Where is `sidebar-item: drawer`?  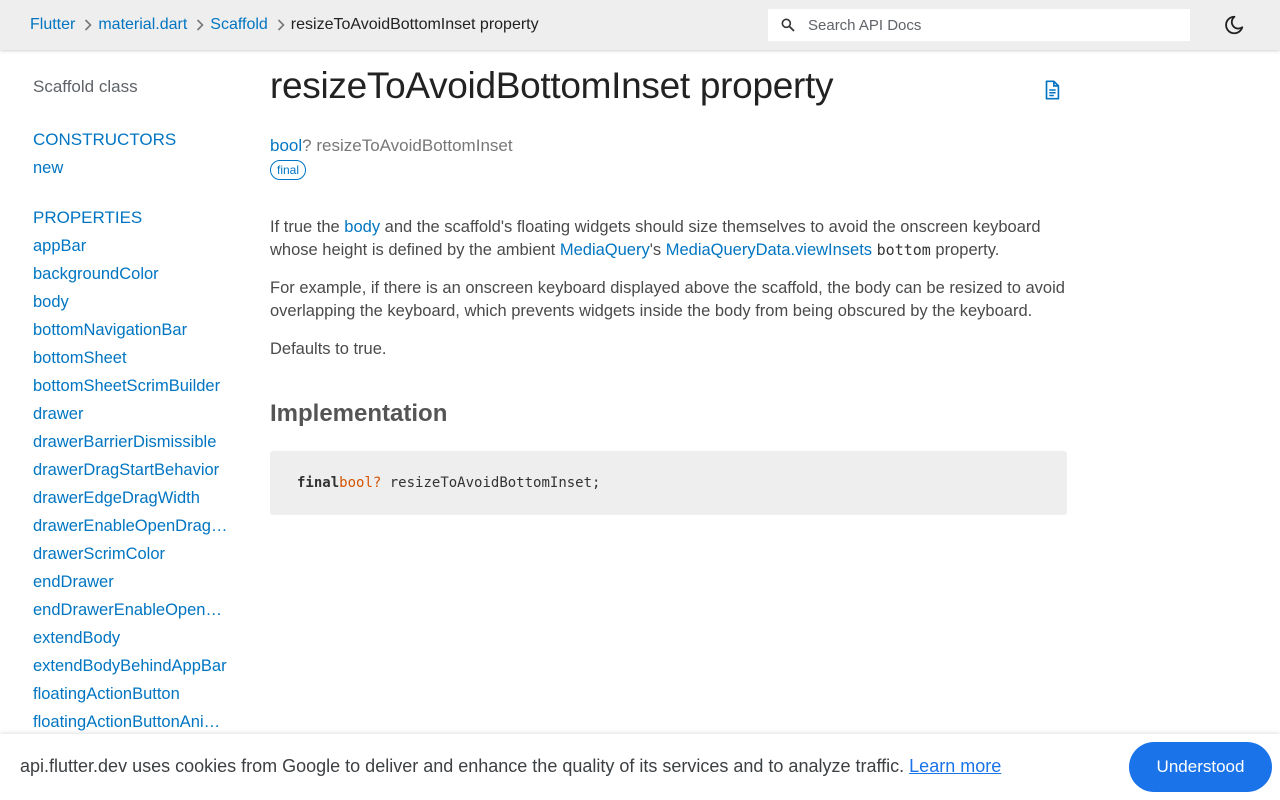 sidebar-item: drawer is located at coordinates (131, 414).